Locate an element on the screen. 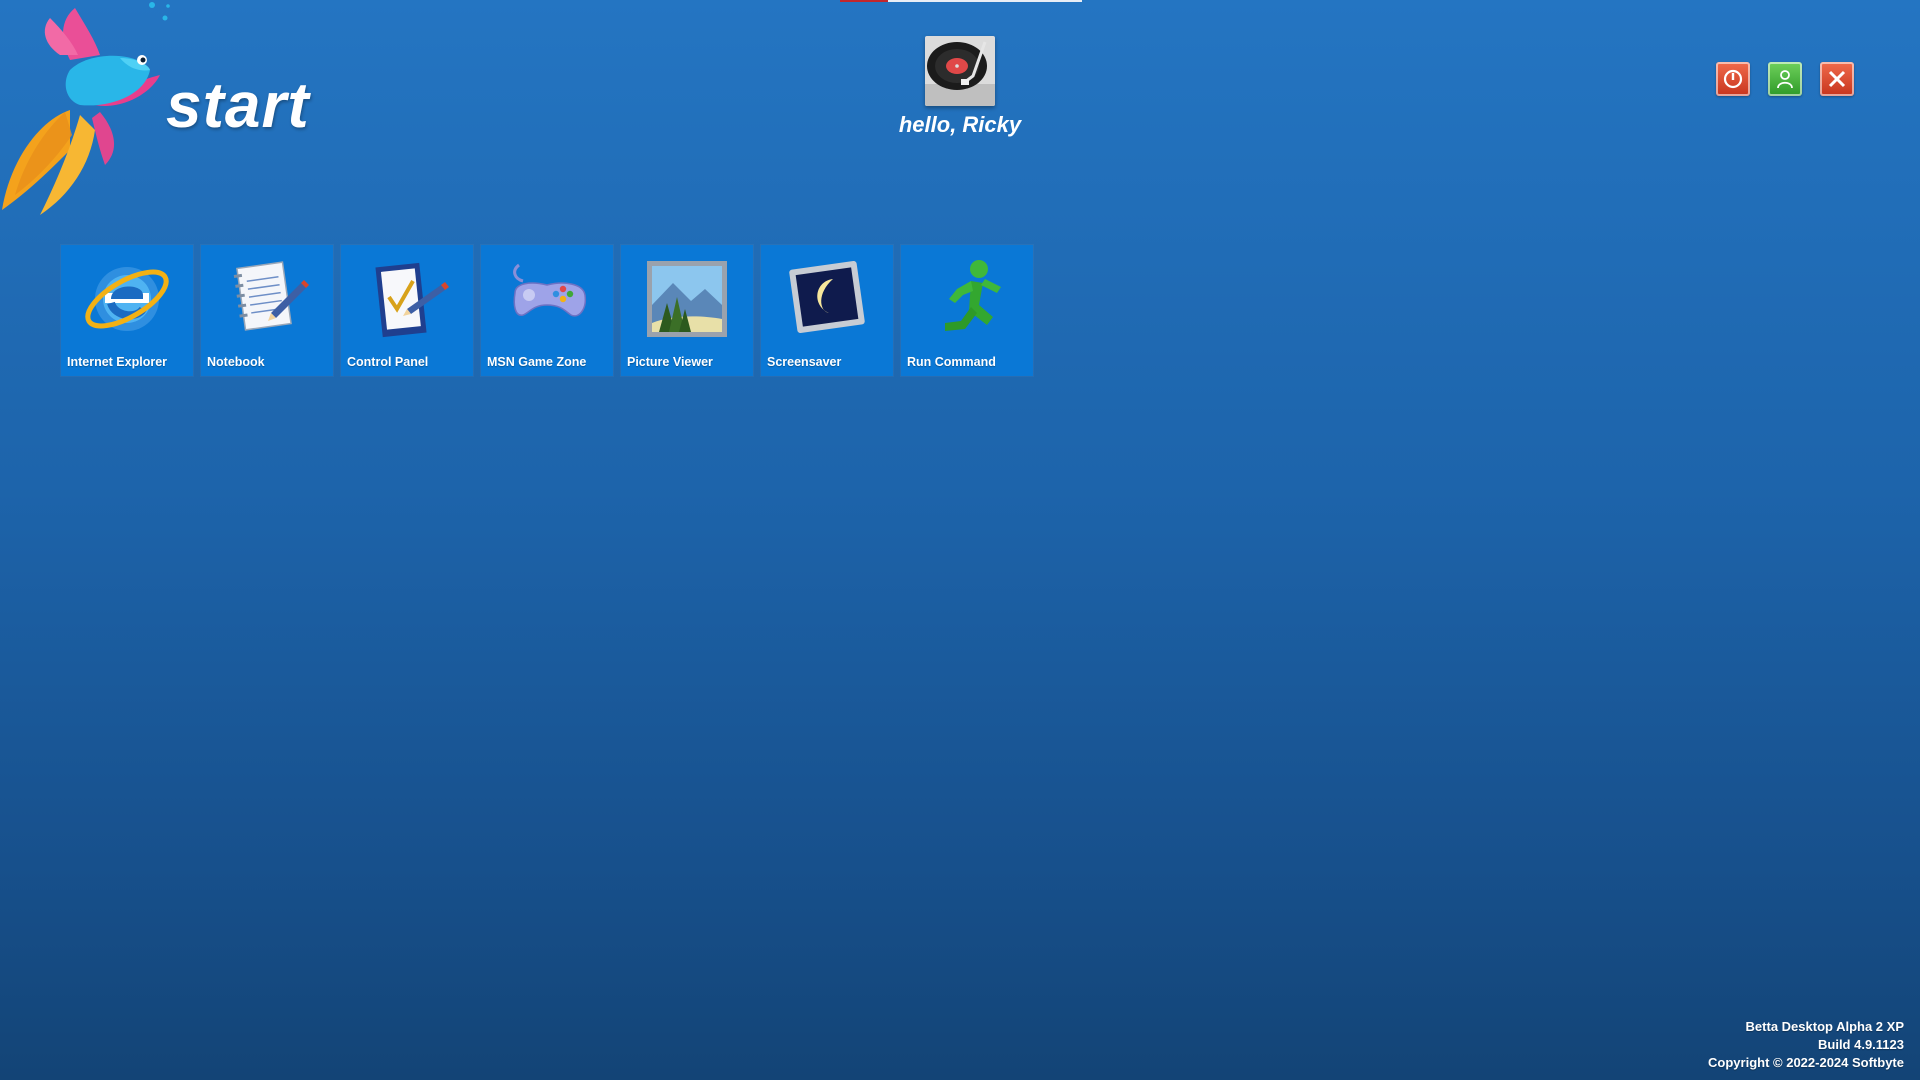 This screenshot has width=1920, height=1080. tile-notebook: Notebook is located at coordinates (267, 310).